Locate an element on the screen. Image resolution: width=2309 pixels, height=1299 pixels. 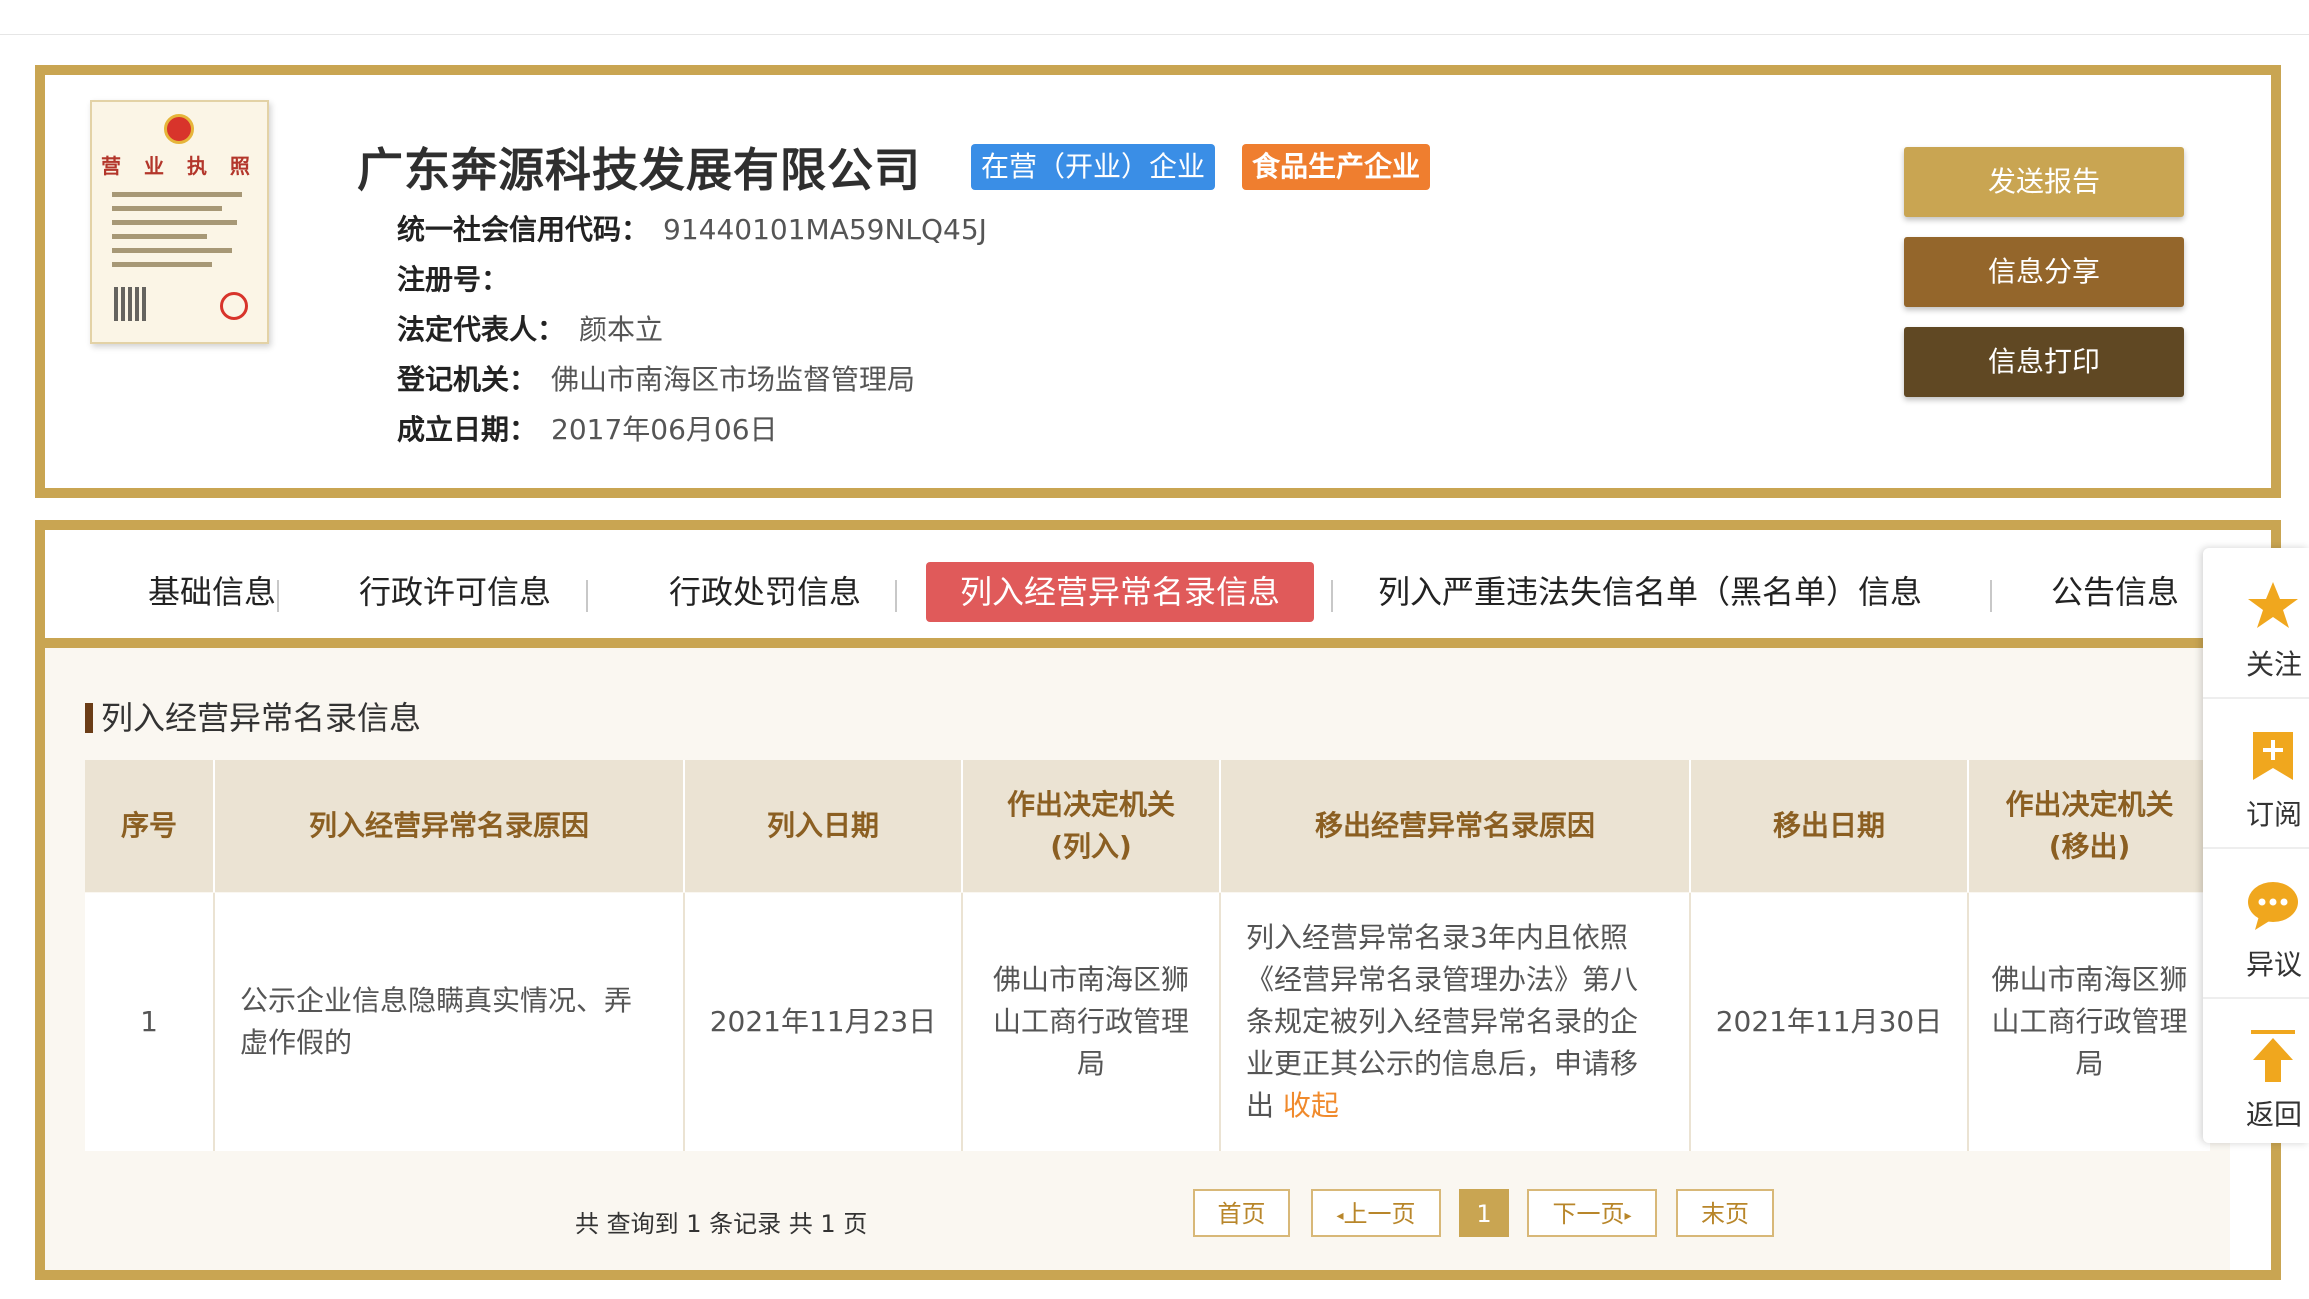
info-row-credit-code: 统一社会信用代码： 91440101MA59NLQ45J is located at coordinates (692, 228).